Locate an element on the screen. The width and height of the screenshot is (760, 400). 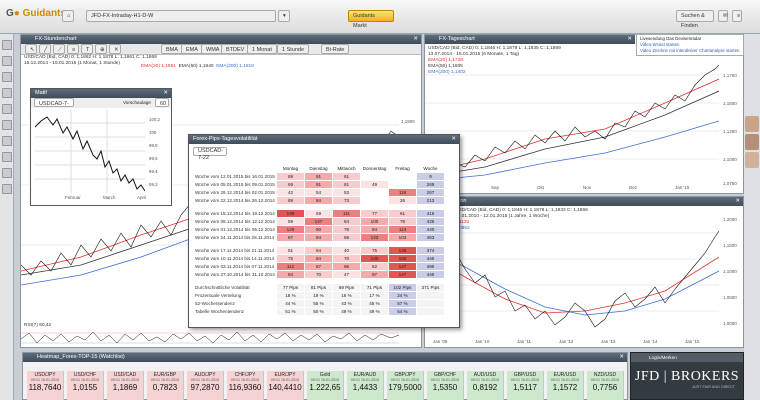
watchlist-item: EUR/JPY 09:21 15.01.2015 140,4410 is located at coordinates (285, 385).